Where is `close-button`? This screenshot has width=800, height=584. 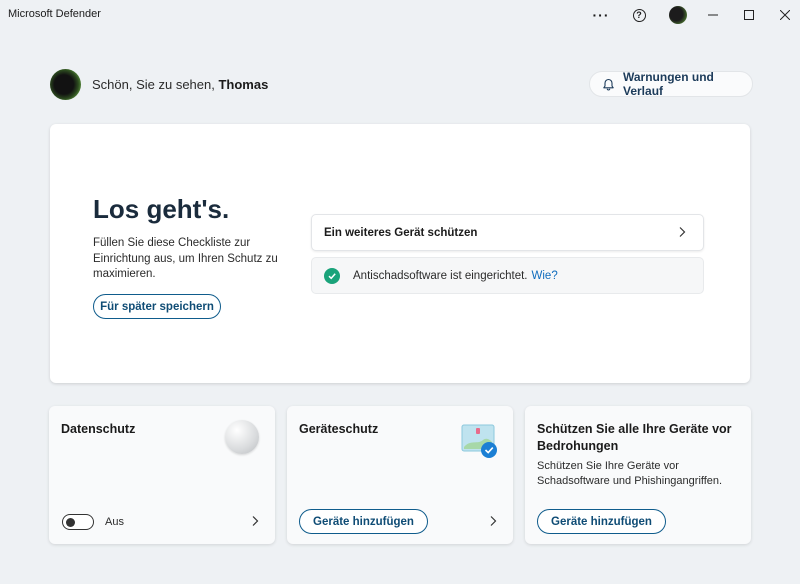 close-button is located at coordinates (785, 15).